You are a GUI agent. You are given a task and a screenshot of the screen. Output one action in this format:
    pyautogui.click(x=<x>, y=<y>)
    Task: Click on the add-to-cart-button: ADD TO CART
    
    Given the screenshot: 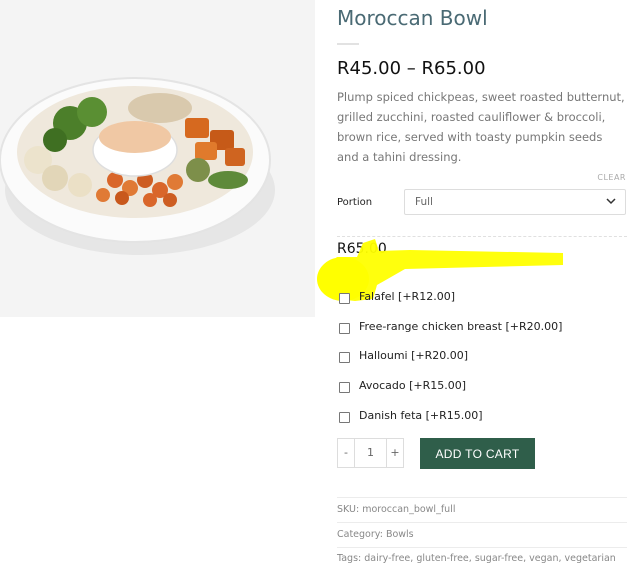 What is the action you would take?
    pyautogui.click(x=477, y=453)
    